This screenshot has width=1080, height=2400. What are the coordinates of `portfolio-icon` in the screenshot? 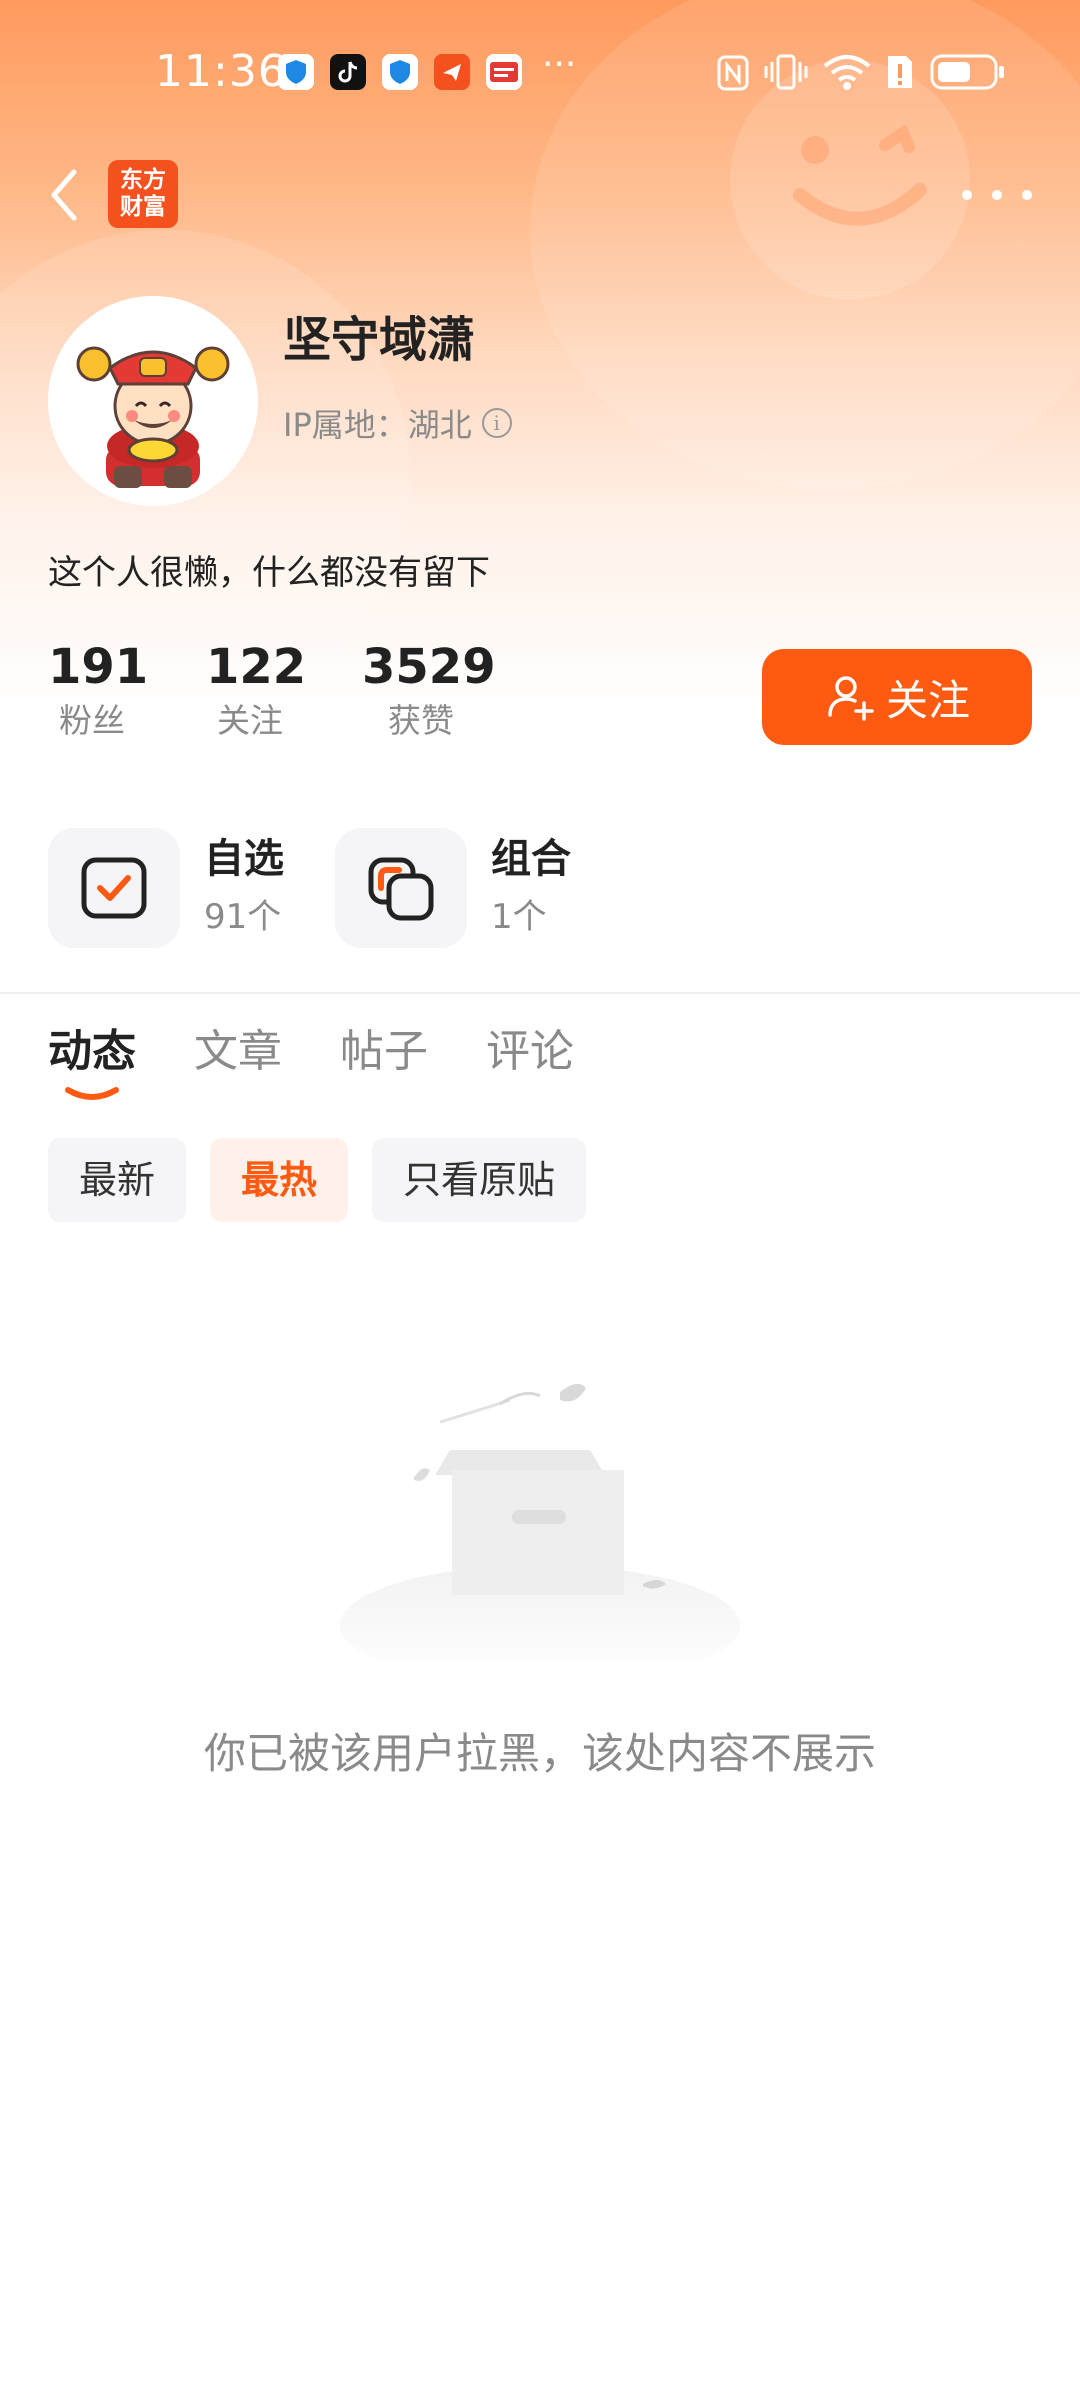 It's located at (401, 889).